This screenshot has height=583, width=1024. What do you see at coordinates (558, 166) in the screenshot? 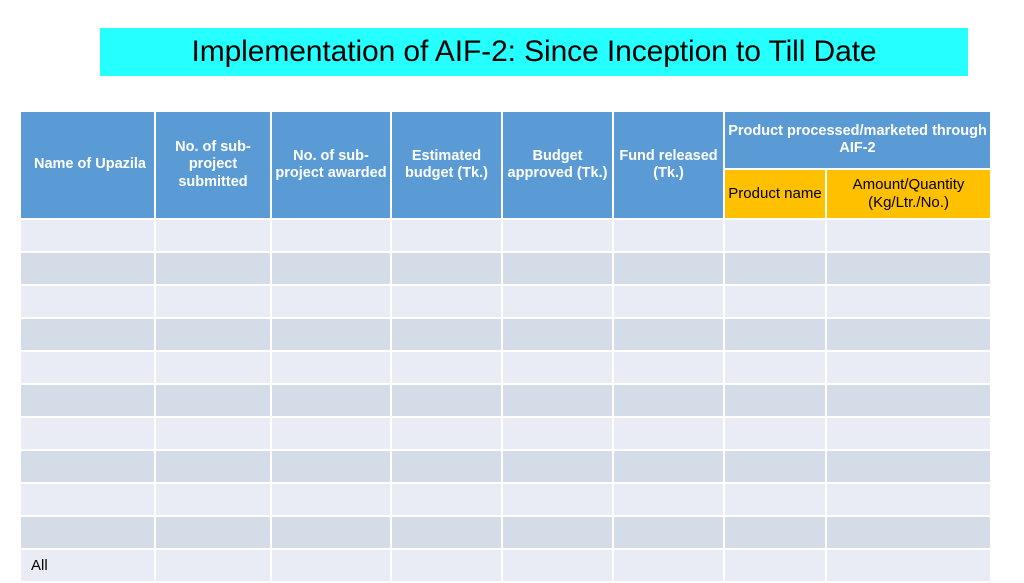
I see `column-header-budget-approved: Budget approved (Tk.)` at bounding box center [558, 166].